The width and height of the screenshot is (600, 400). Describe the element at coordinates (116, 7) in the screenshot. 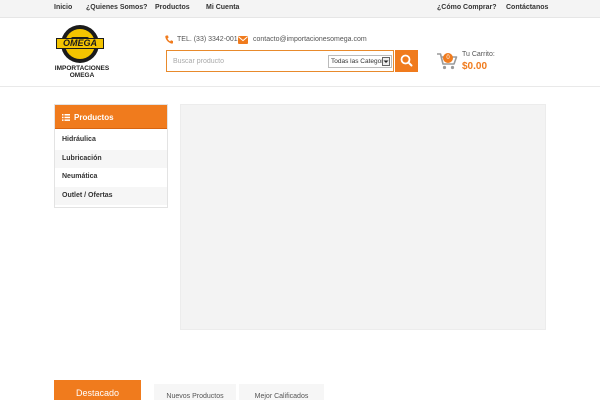

I see `nav-link-quienes-somos: ¿Quienes Somos?` at that location.